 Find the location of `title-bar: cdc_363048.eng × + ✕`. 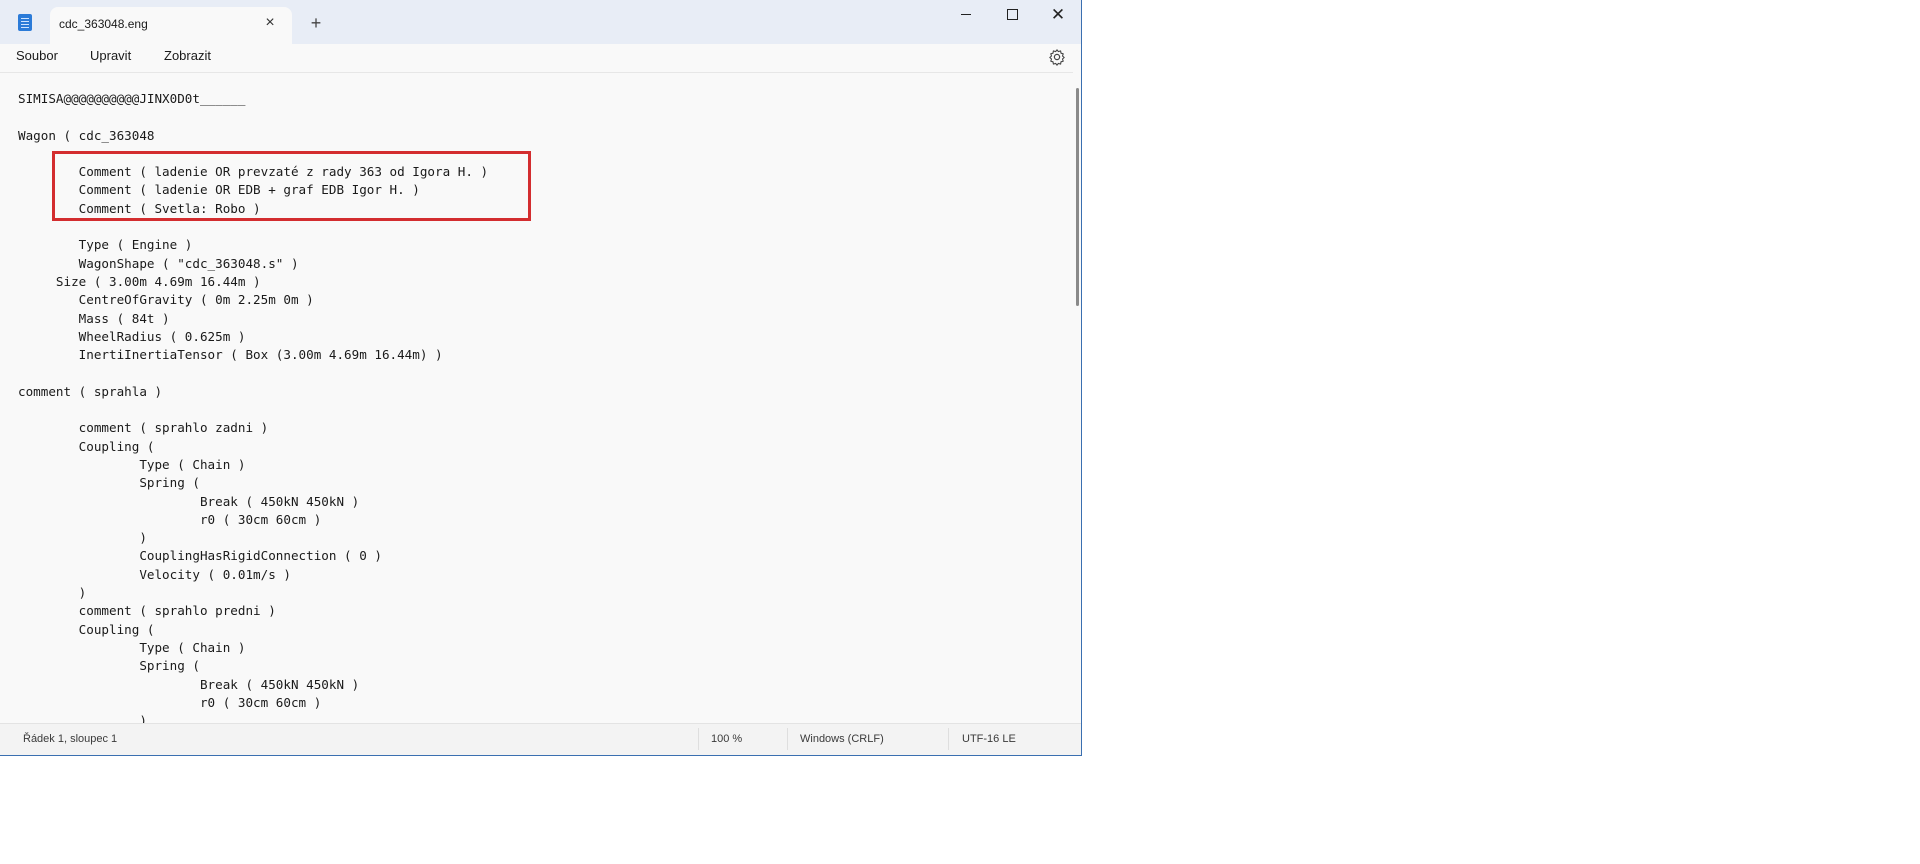

title-bar: cdc_363048.eng × + ✕ is located at coordinates (540, 22).